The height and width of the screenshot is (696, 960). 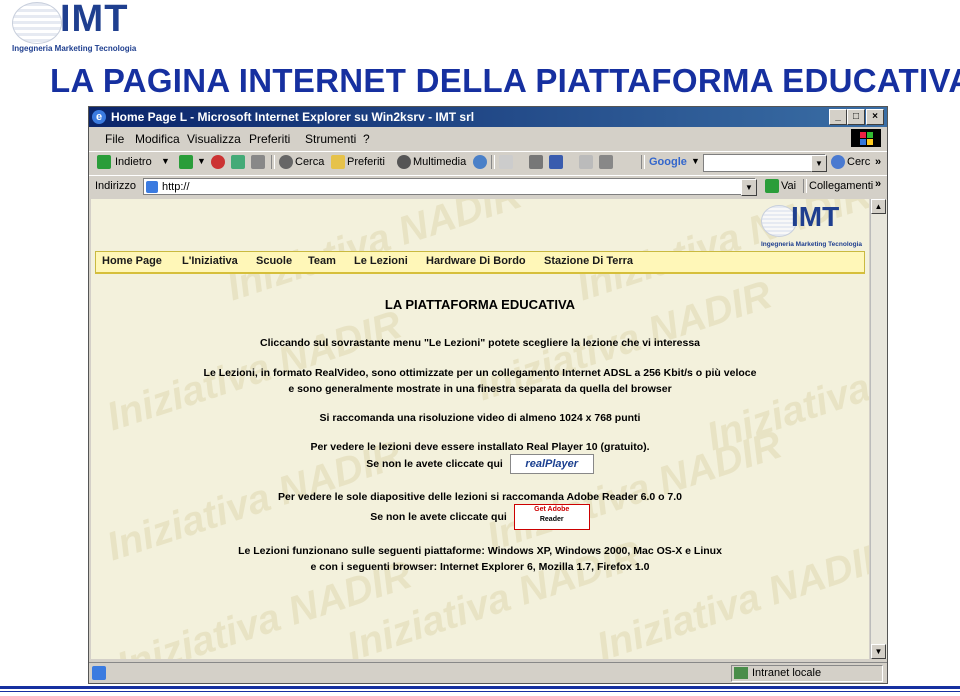 What do you see at coordinates (480, 691) in the screenshot?
I see `slide-footer-rule-thin` at bounding box center [480, 691].